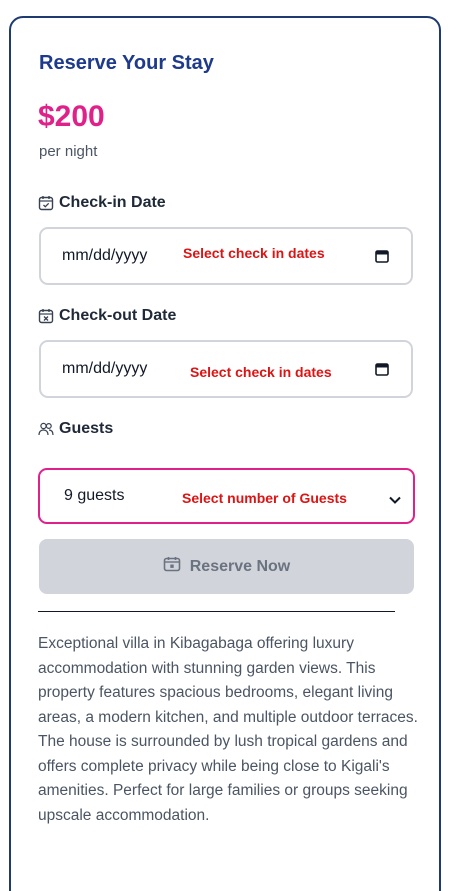 Image resolution: width=473 pixels, height=891 pixels. Describe the element at coordinates (395, 500) in the screenshot. I see `chevron-down-icon` at that location.